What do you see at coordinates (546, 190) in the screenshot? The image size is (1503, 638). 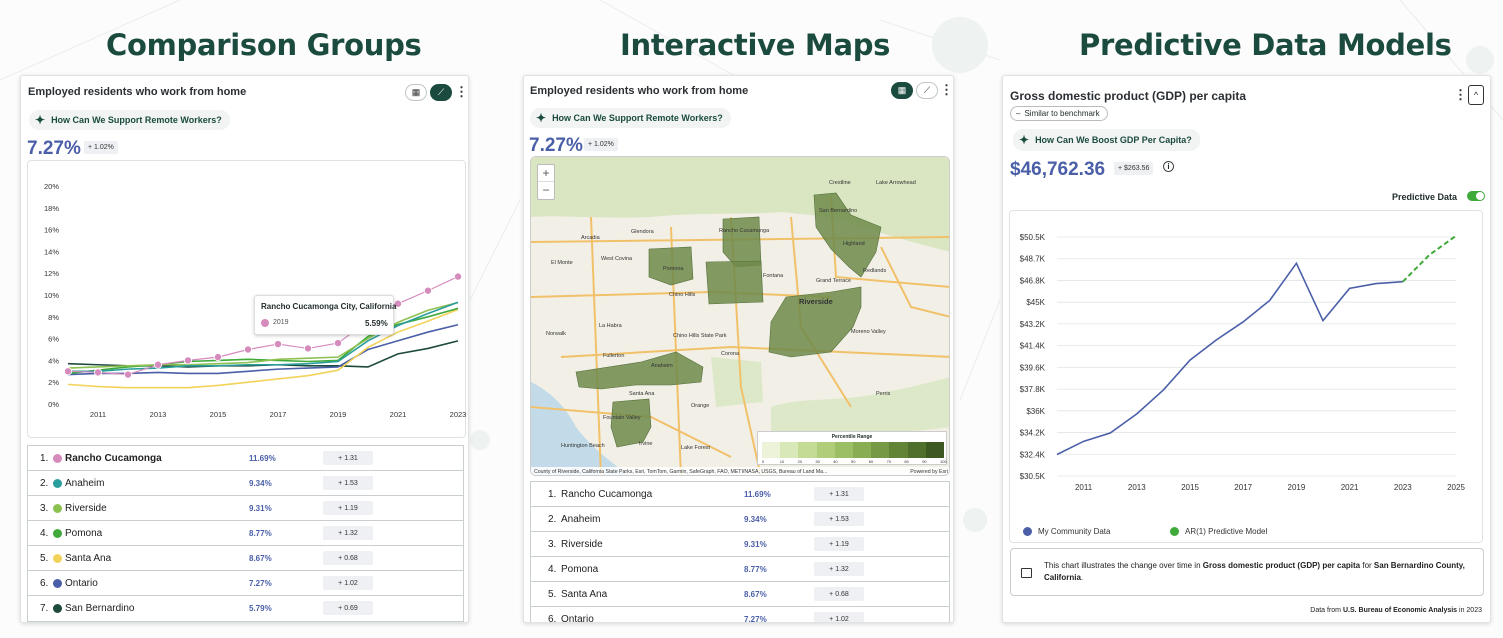 I see `zoom-out-button: −` at bounding box center [546, 190].